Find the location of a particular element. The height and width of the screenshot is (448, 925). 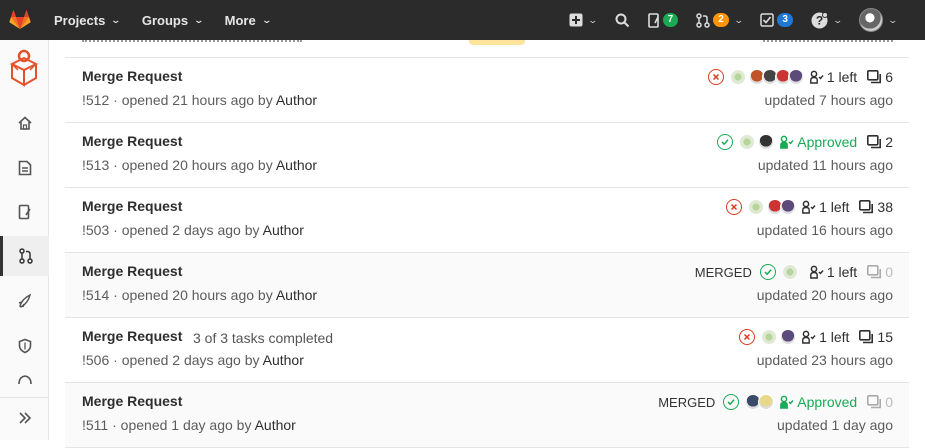

search-button is located at coordinates (622, 20).